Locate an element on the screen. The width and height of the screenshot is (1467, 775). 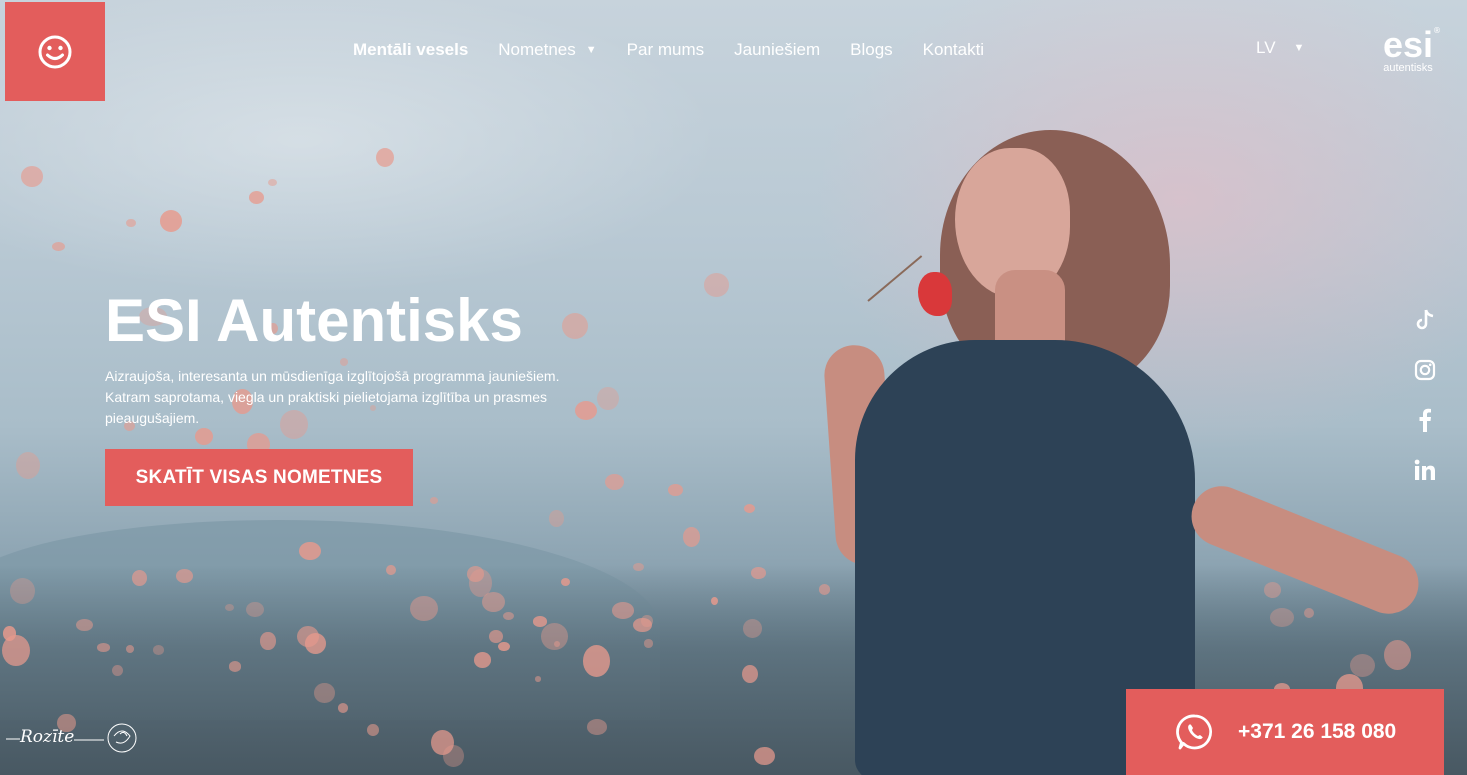
nav-item-nometnes: Nometnes ▼ is located at coordinates (547, 50).